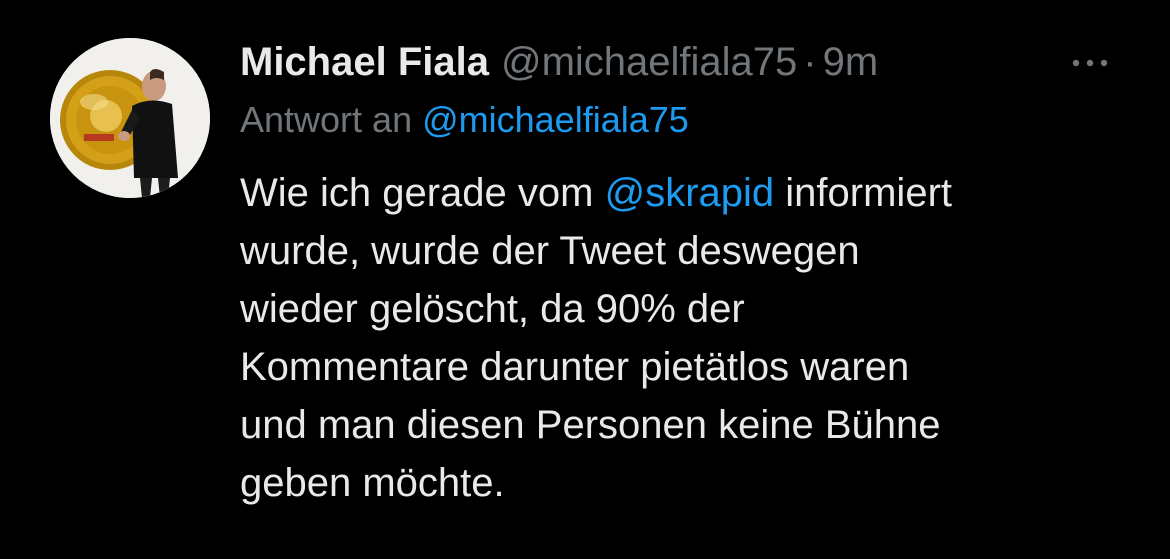 The width and height of the screenshot is (1170, 559). Describe the element at coordinates (326, 119) in the screenshot. I see `reply-prefix: Antwort an` at that location.